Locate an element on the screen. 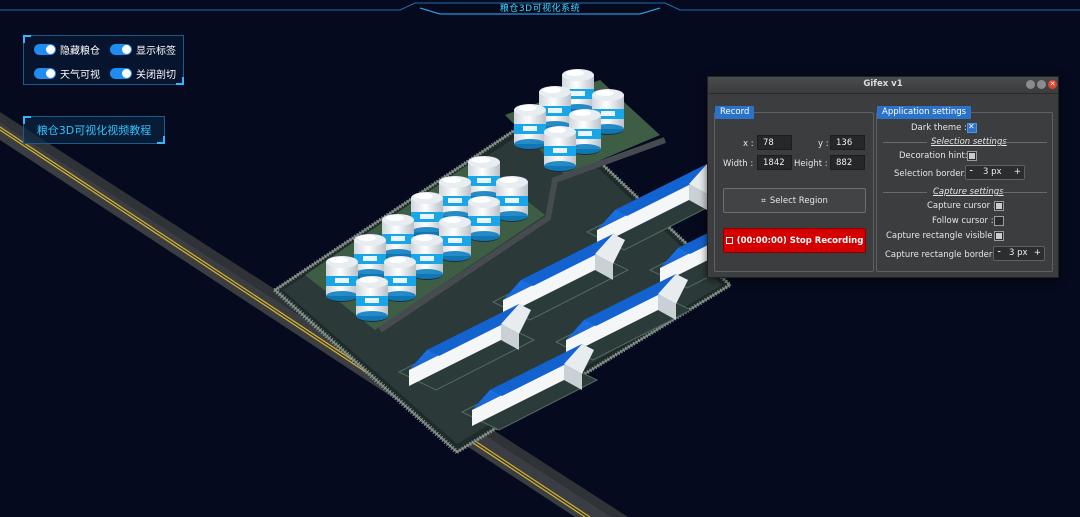  capture-settings-title: Capture settings is located at coordinates (968, 192).